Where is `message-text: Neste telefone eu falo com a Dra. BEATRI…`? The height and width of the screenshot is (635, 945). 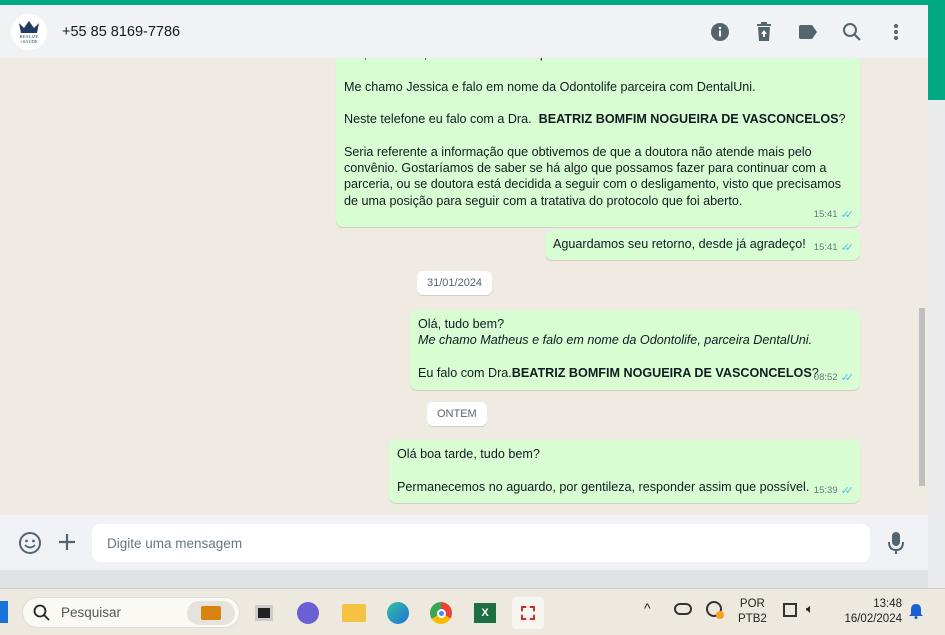 message-text: Neste telefone eu falo com a Dra. BEATRI… is located at coordinates (595, 119).